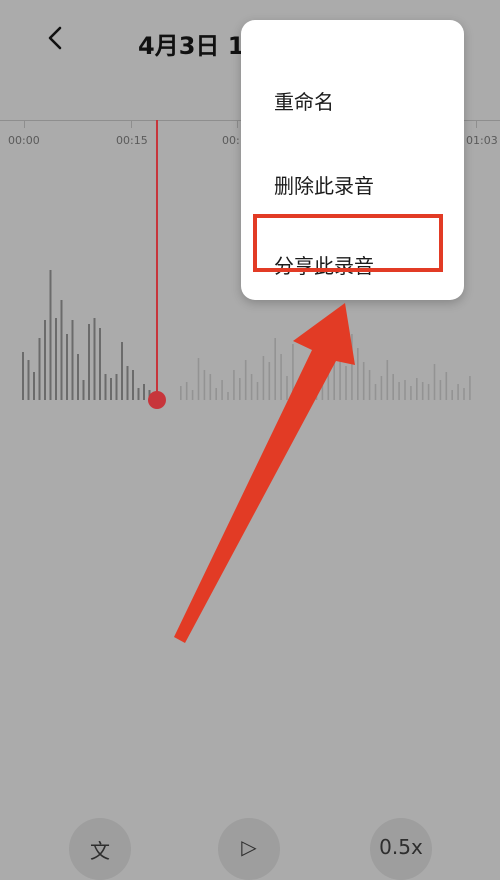 The height and width of the screenshot is (880, 500). What do you see at coordinates (324, 184) in the screenshot?
I see `menu-item-delete-recording: 删除此录音` at bounding box center [324, 184].